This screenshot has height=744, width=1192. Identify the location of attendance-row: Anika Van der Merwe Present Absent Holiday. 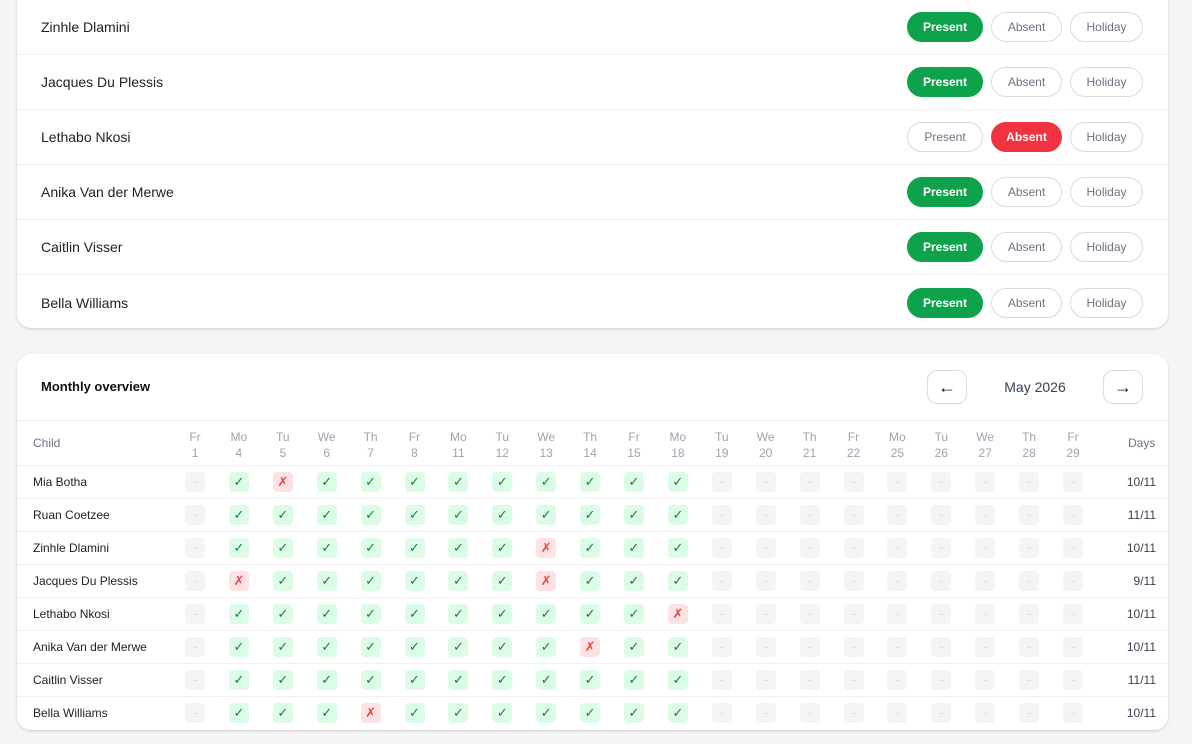
(592, 192).